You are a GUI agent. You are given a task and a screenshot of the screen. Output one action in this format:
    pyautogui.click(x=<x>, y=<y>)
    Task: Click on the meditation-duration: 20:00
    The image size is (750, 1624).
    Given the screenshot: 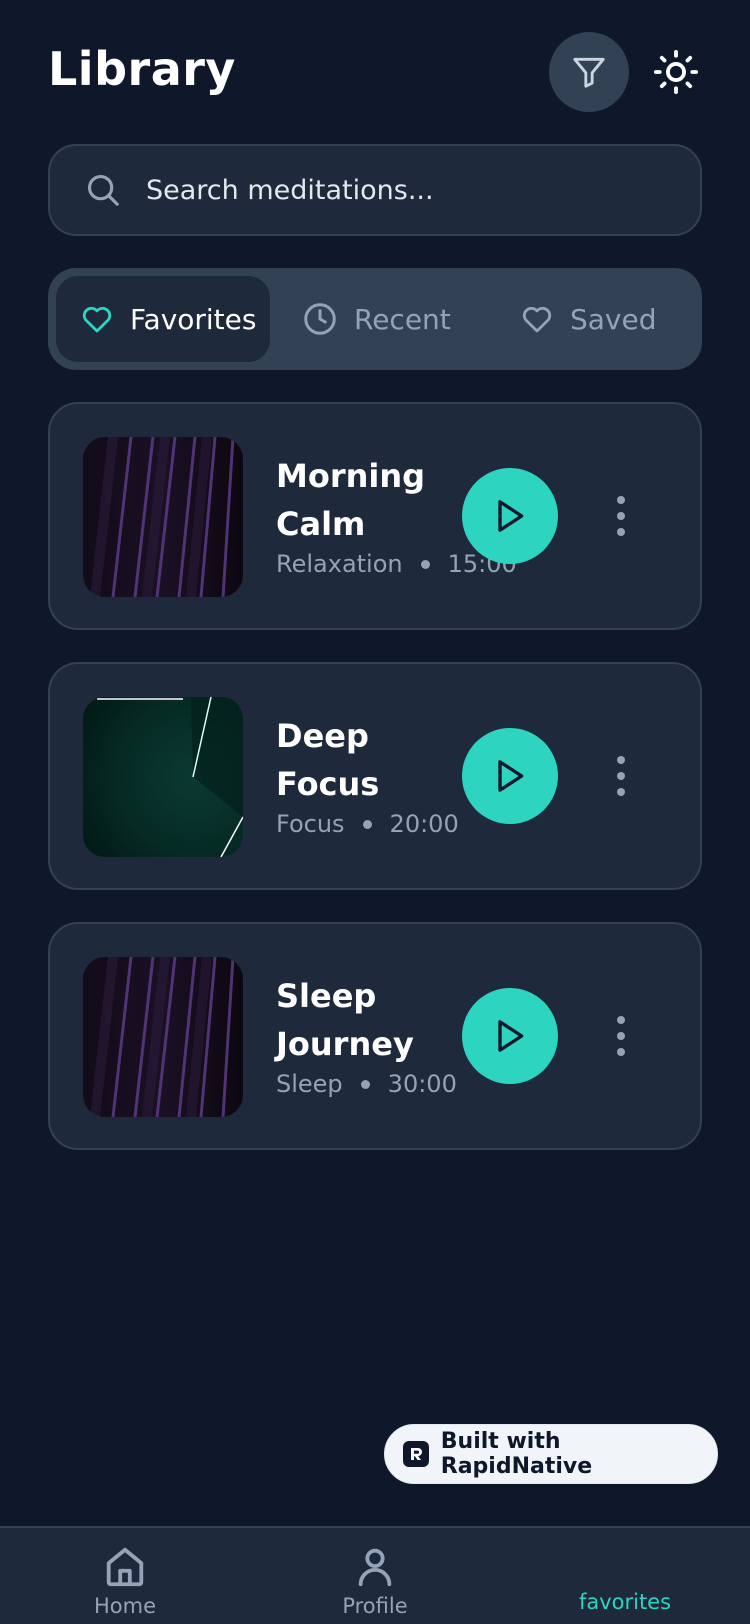 What is the action you would take?
    pyautogui.click(x=424, y=824)
    